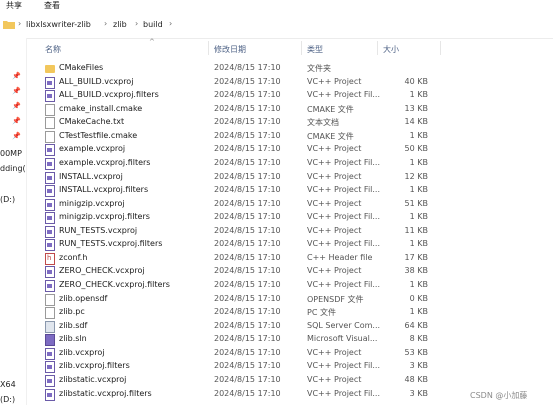 The width and height of the screenshot is (553, 405). Describe the element at coordinates (290, 313) in the screenshot. I see `file-row: zlib.pc 2024/8/15 17:10 PC 文件 1 KB` at that location.